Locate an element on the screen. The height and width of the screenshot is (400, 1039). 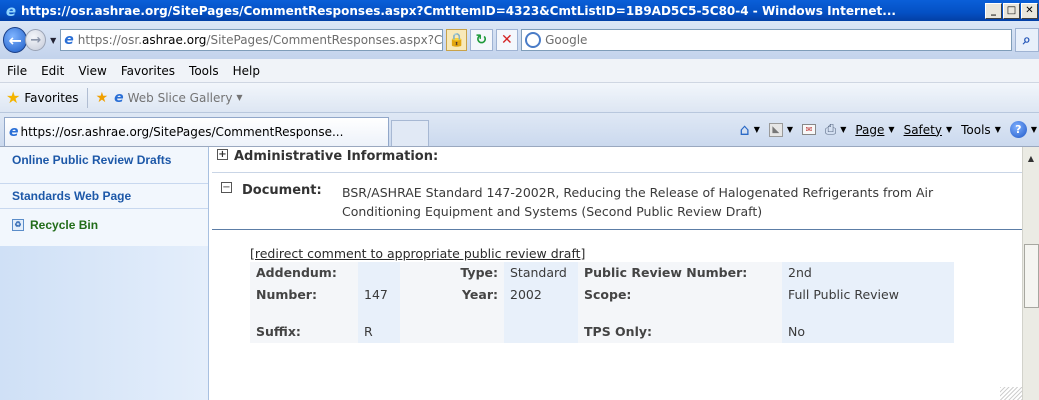
vertical-scrollbar: ▲ is located at coordinates (1030, 273).